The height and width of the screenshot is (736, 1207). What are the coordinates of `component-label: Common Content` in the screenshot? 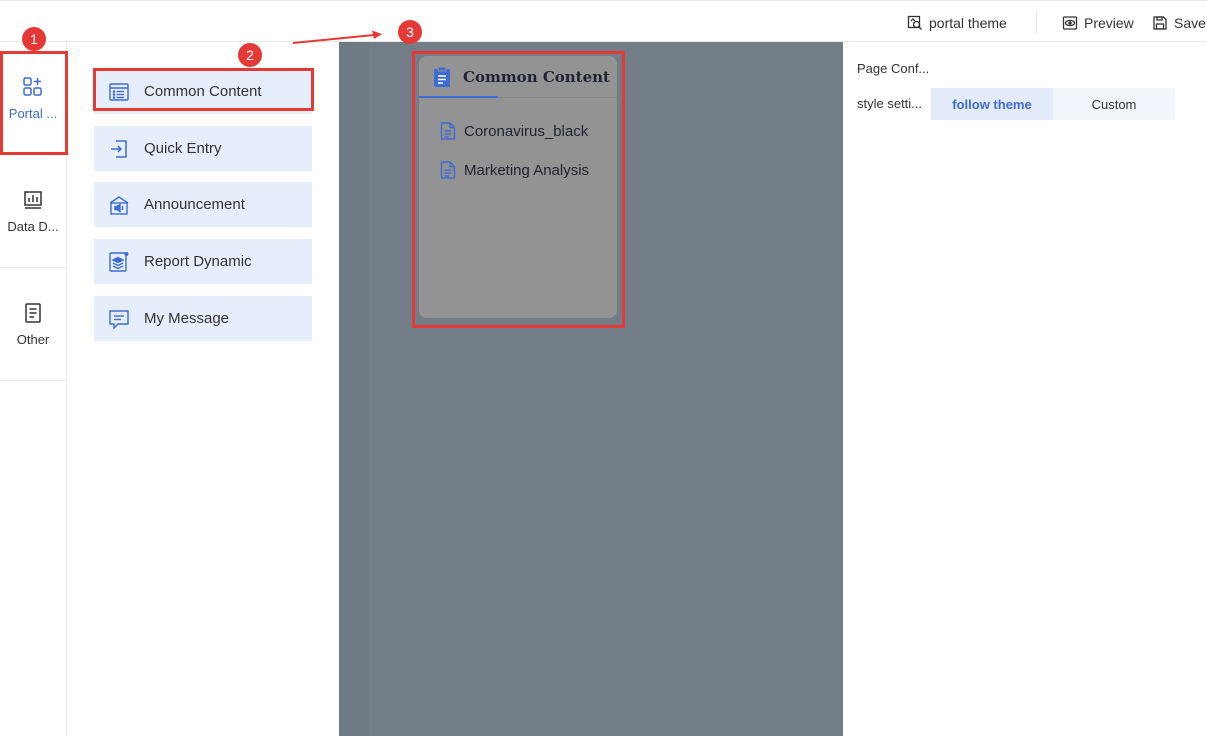 It's located at (203, 91).